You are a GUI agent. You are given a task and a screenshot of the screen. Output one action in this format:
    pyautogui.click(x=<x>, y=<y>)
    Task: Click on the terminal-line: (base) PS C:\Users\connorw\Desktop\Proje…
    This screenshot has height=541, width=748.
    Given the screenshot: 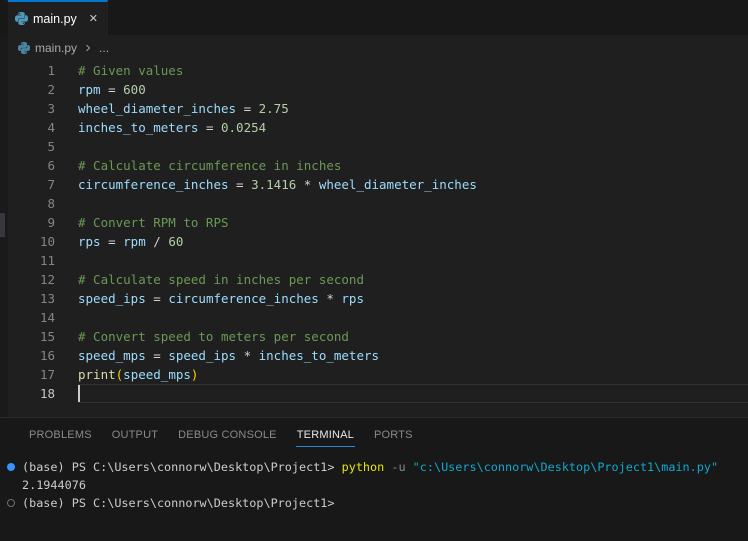 What is the action you would take?
    pyautogui.click(x=374, y=467)
    